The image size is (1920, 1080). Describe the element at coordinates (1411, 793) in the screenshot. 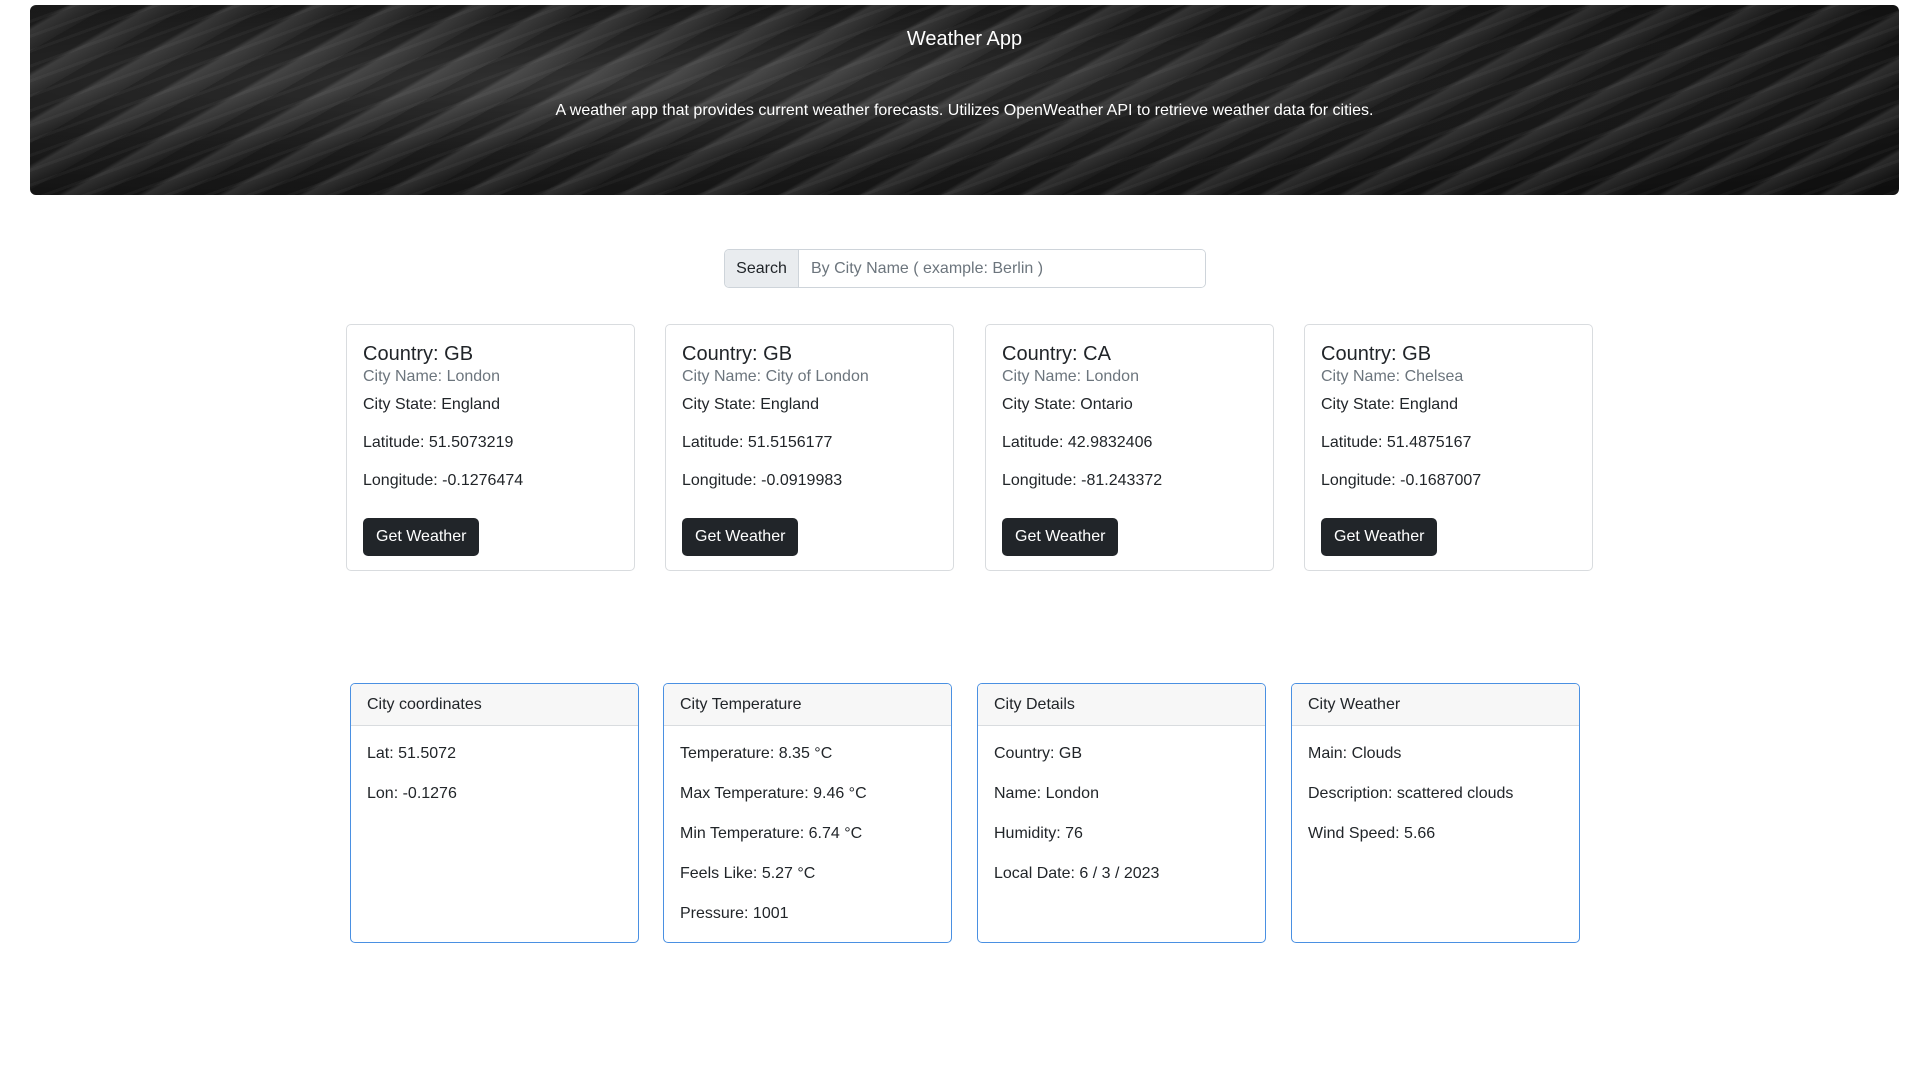

I see `weather-description: Description: scattered clouds` at that location.